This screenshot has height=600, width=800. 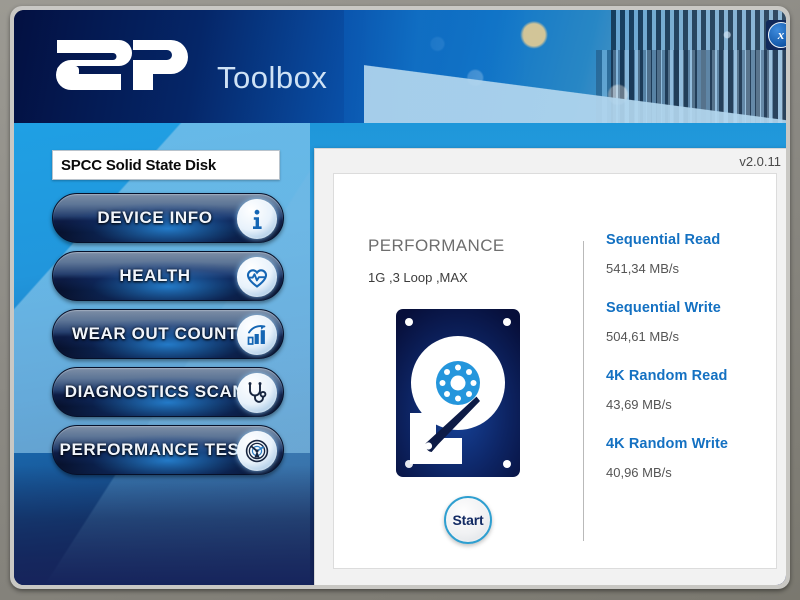 I want to click on start-button-label: Start, so click(x=468, y=520).